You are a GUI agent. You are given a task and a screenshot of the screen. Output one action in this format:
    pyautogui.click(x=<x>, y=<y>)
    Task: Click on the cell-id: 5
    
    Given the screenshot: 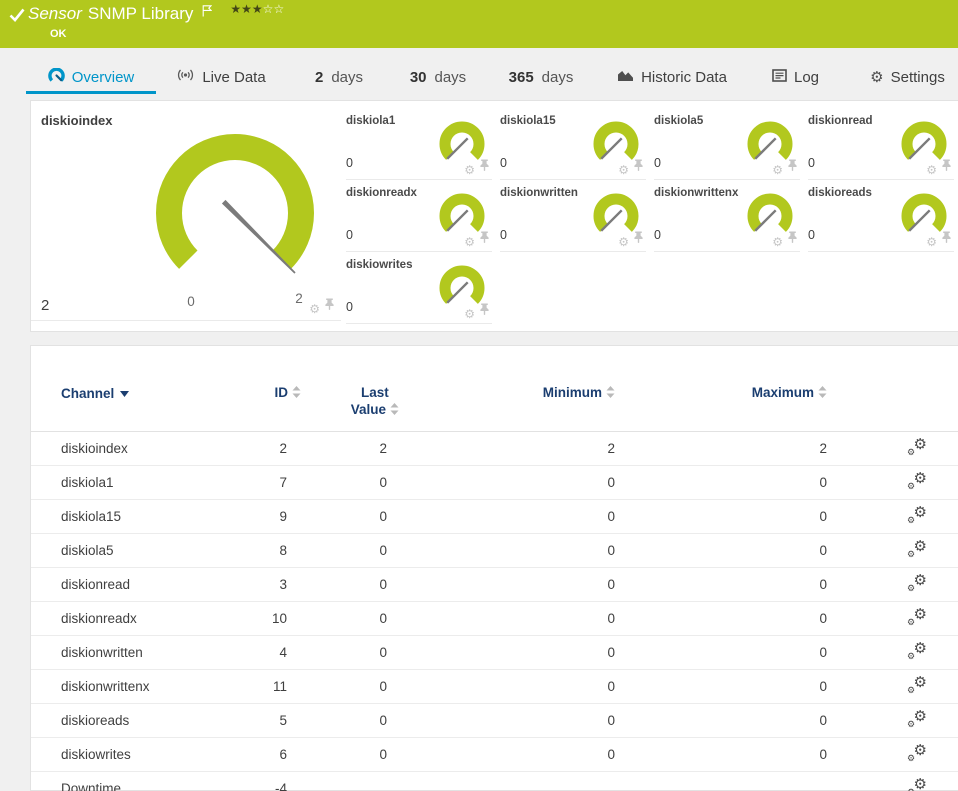 What is the action you would take?
    pyautogui.click(x=251, y=720)
    